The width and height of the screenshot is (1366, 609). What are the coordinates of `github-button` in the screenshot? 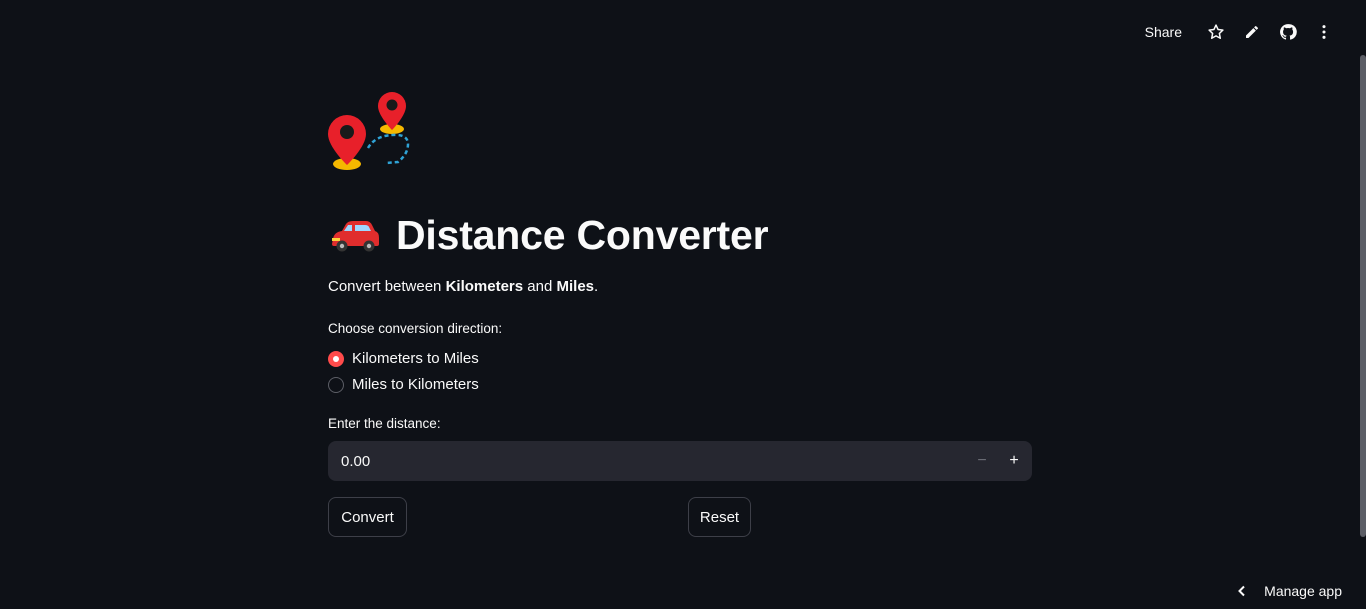 It's located at (1288, 32).